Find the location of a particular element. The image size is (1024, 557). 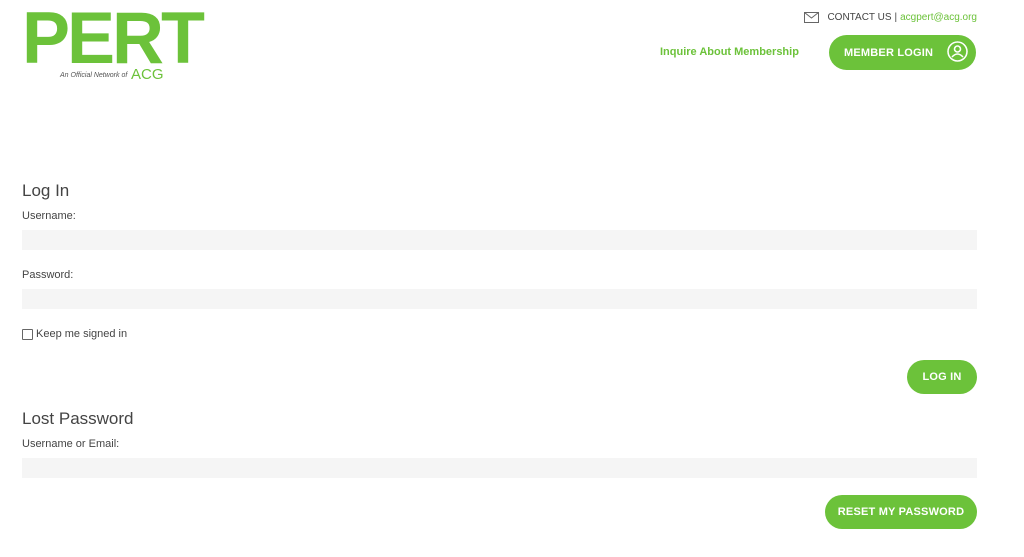

member-login-button: MEMBER LOGIN is located at coordinates (902, 52).